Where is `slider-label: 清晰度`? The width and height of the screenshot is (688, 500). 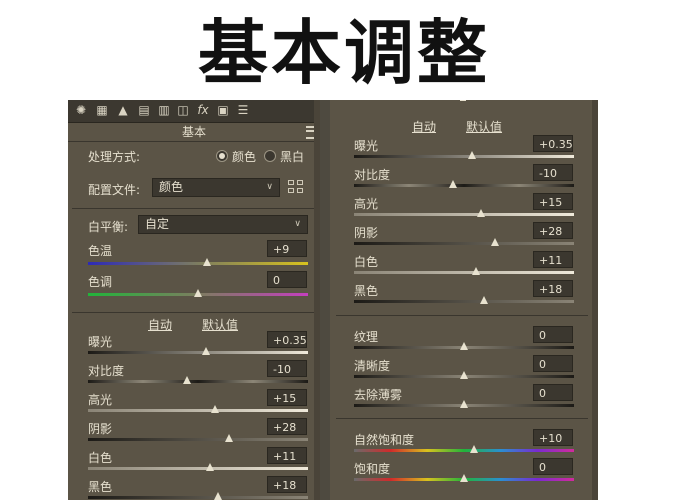 slider-label: 清晰度 is located at coordinates (372, 366).